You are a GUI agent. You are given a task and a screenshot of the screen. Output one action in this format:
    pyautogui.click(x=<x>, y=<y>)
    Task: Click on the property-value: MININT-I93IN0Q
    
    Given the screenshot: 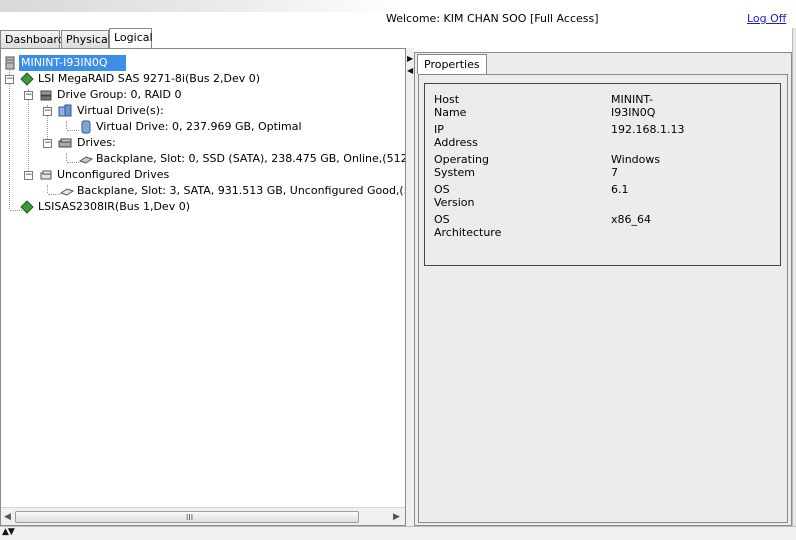 What is the action you would take?
    pyautogui.click(x=633, y=106)
    